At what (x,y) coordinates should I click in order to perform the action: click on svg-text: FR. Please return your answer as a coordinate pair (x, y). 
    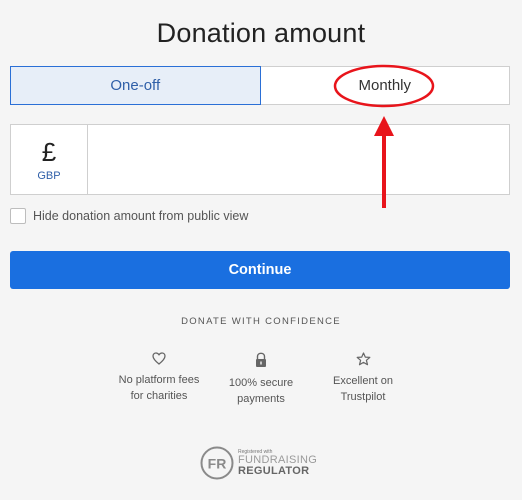
    Looking at the image, I should click on (217, 464).